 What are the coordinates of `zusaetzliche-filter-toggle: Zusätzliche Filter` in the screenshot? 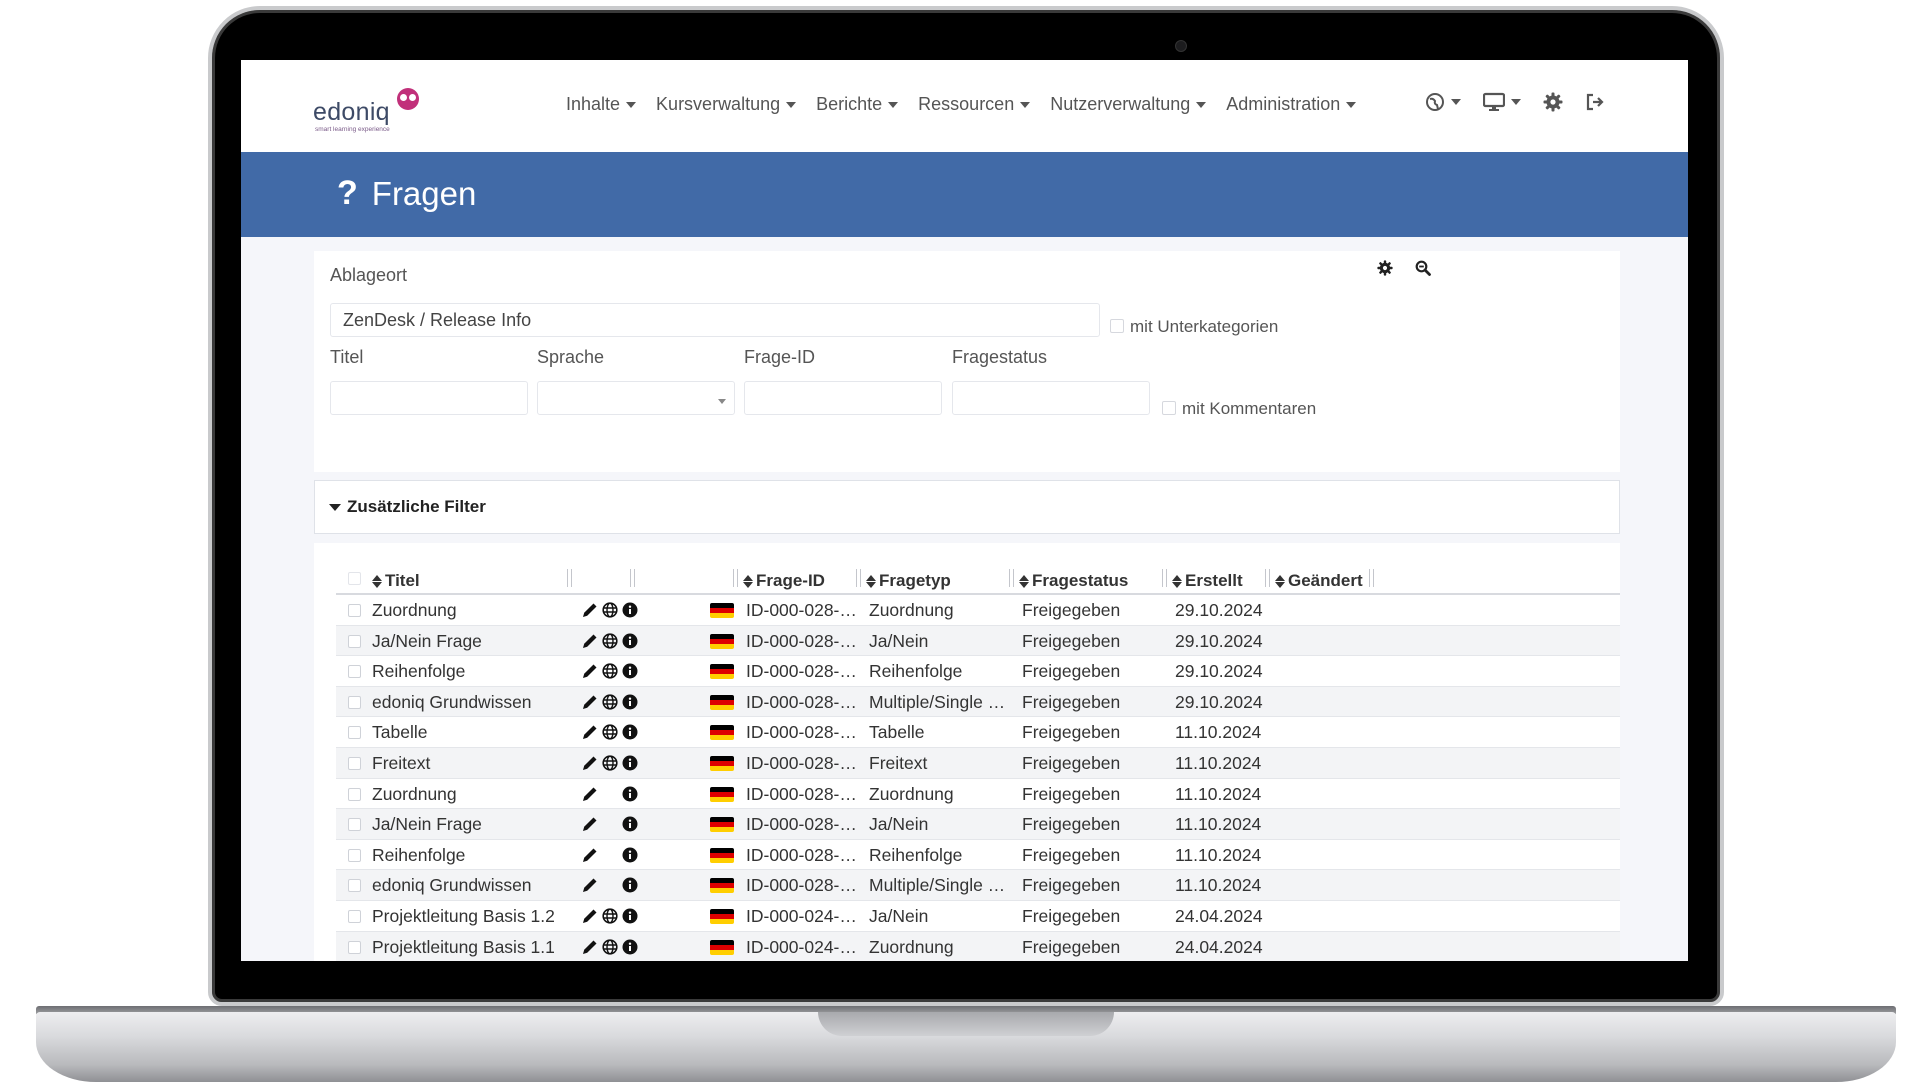 It's located at (967, 507).